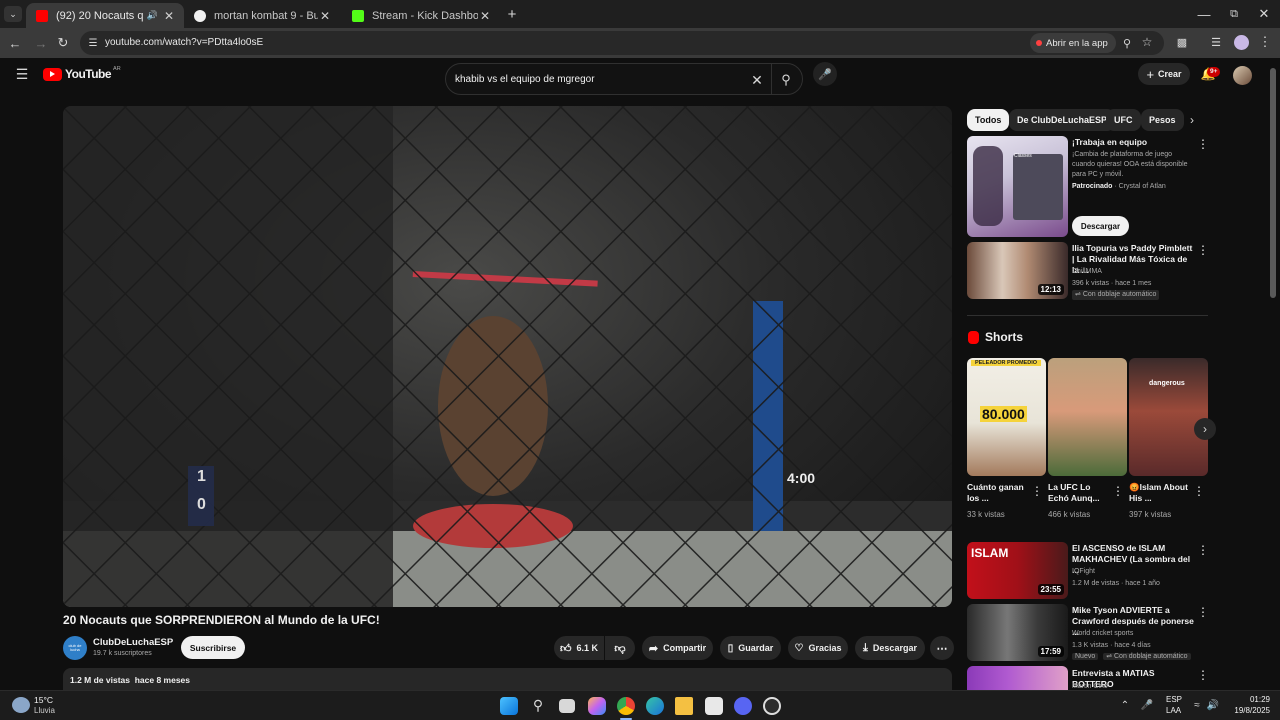 The width and height of the screenshot is (1280, 720). I want to click on search-box: khabib vs el equipo de mgregor ✕ ⚲, so click(624, 79).